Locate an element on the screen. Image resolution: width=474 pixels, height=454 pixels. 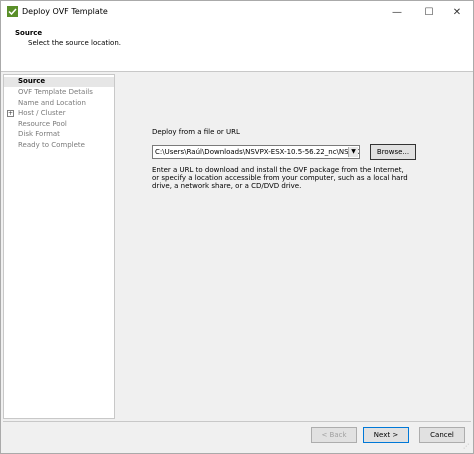
minimize-button: — is located at coordinates (397, 12).